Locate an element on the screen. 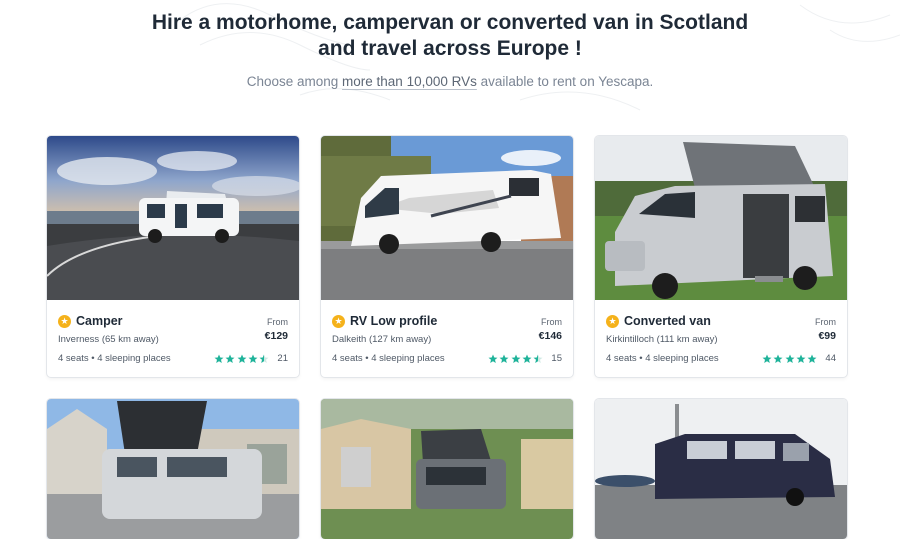 Image resolution: width=900 pixels, height=539 pixels. listing-price: €99 is located at coordinates (827, 336).